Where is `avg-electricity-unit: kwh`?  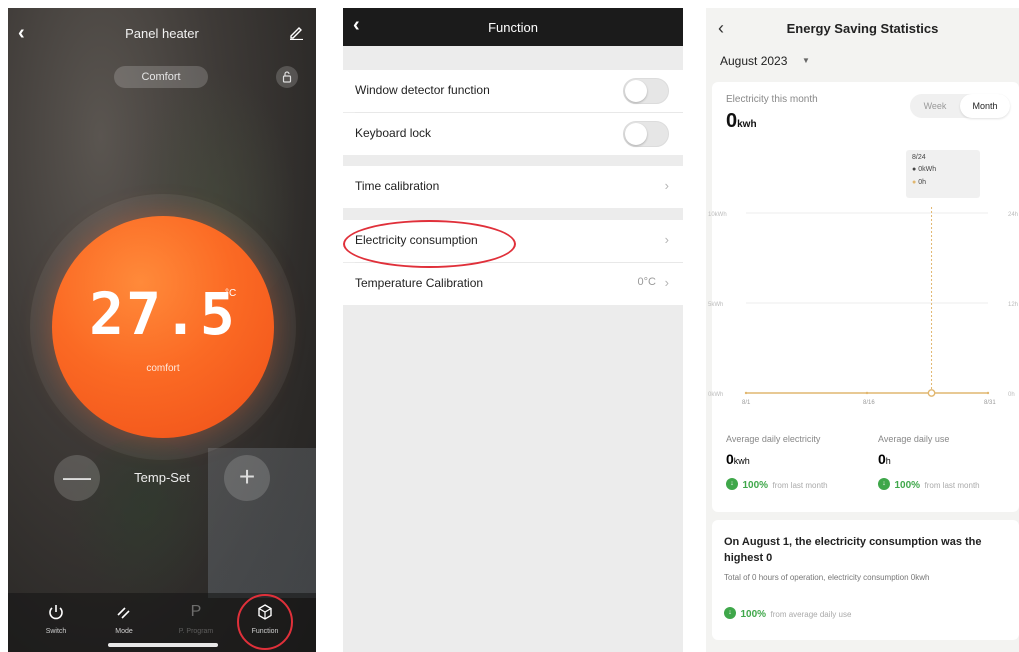
avg-electricity-unit: kwh is located at coordinates (741, 461).